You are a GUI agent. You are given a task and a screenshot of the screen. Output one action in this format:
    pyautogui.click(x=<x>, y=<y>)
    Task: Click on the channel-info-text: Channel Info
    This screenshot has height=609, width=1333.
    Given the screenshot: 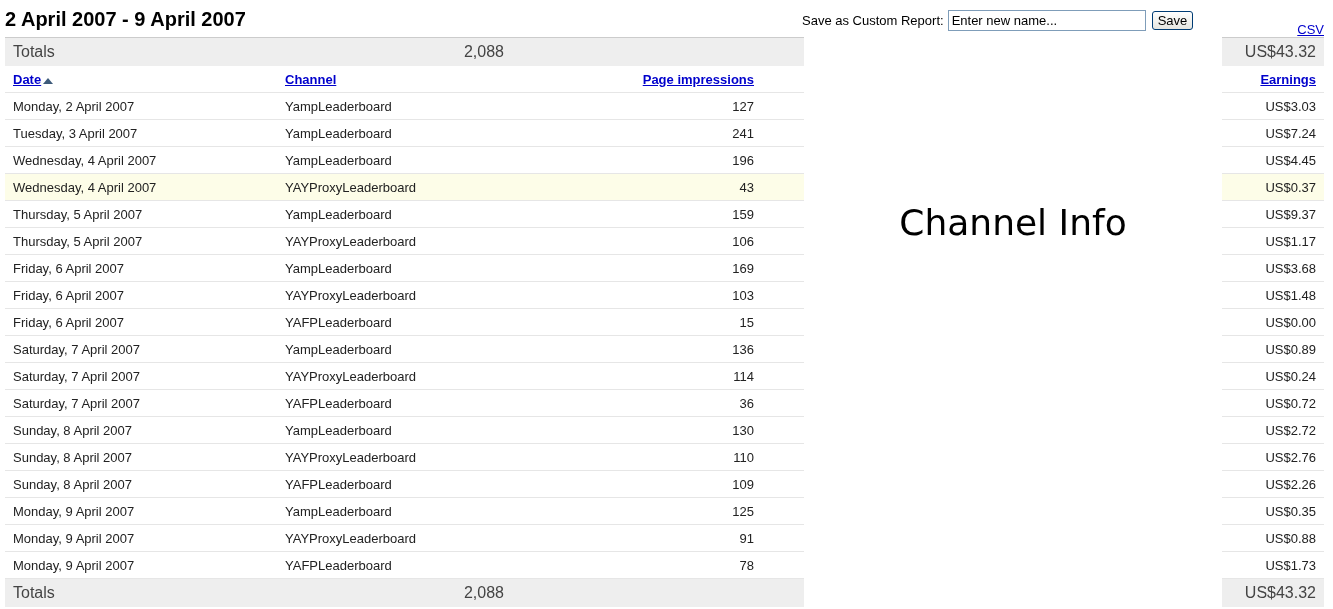 What is the action you would take?
    pyautogui.click(x=1013, y=223)
    